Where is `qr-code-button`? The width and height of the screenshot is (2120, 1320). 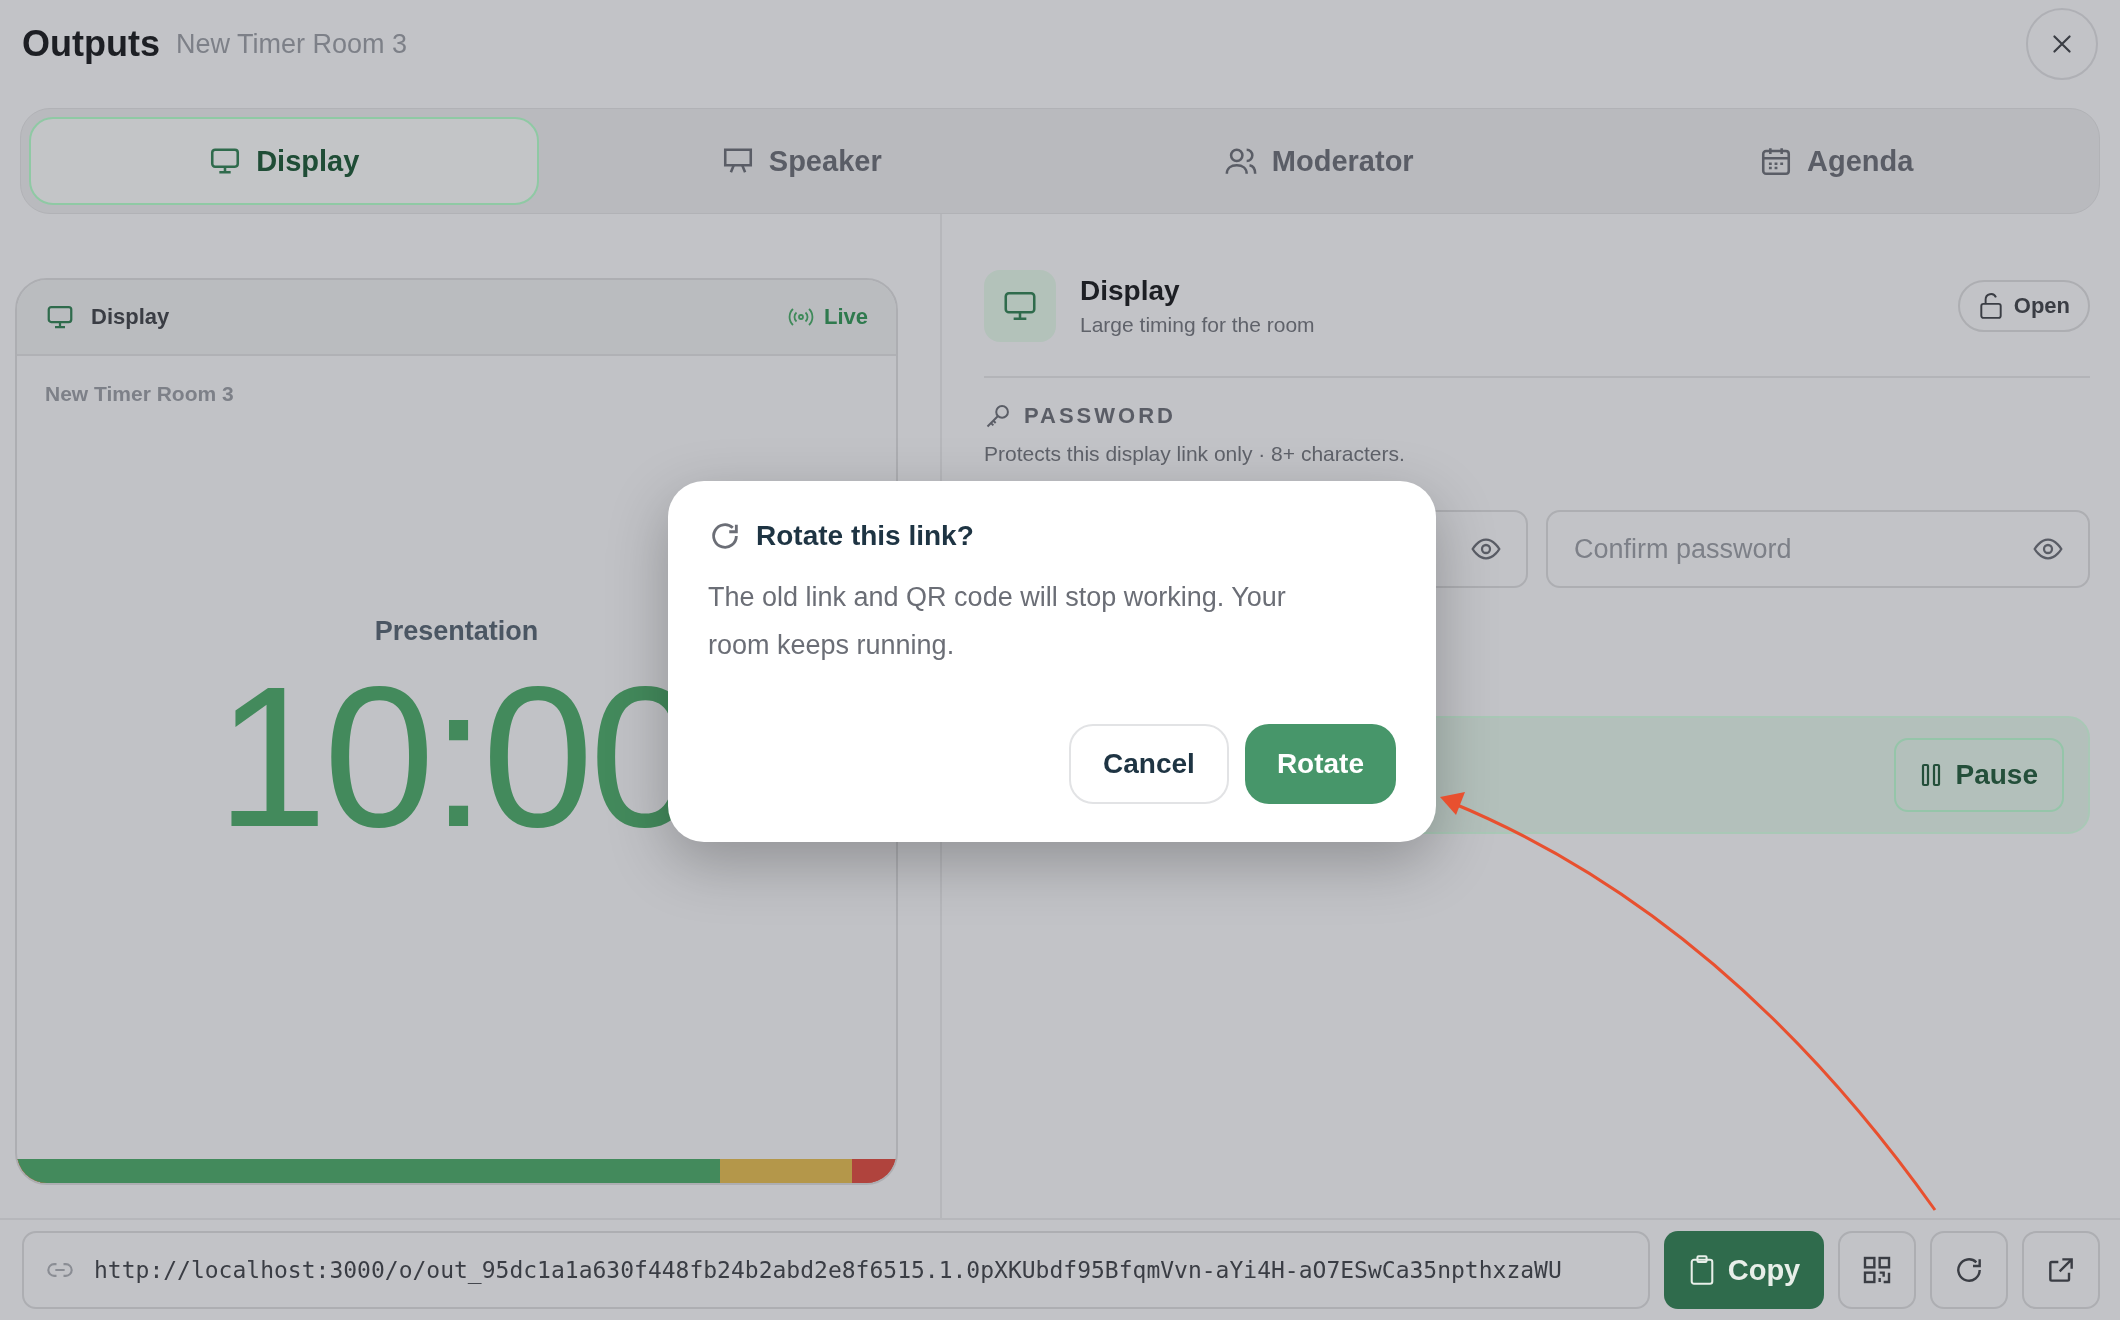 qr-code-button is located at coordinates (1877, 1270).